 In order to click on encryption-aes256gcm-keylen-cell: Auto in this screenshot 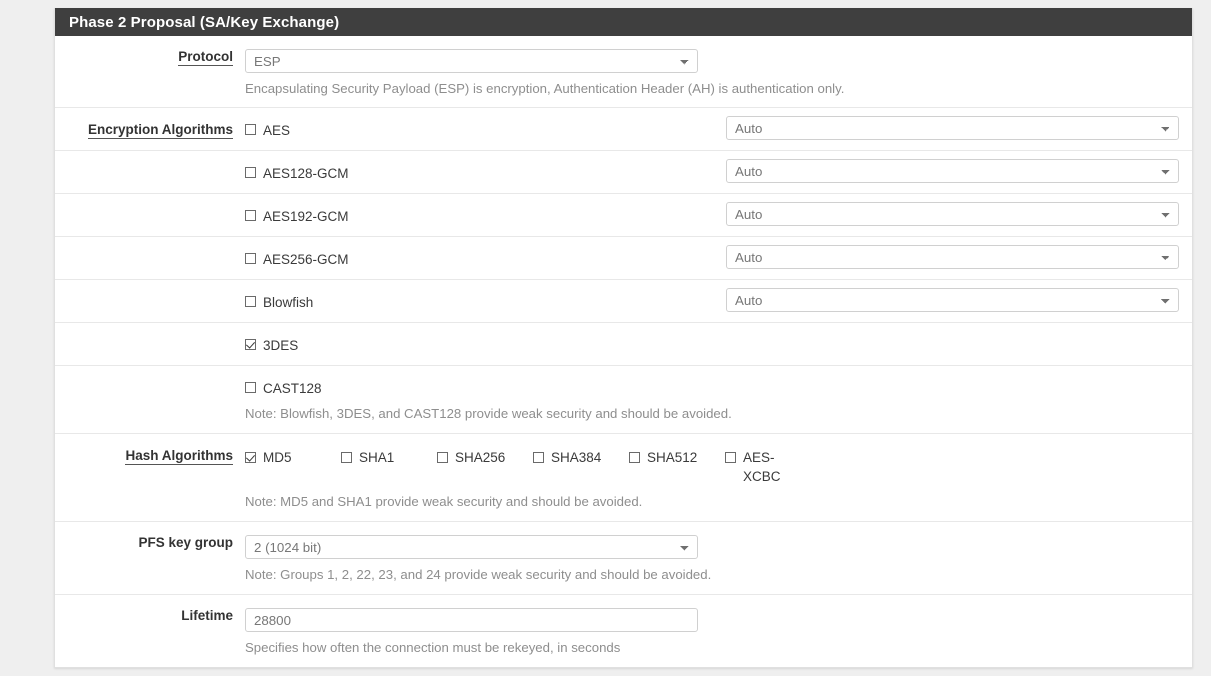, I will do `click(952, 257)`.